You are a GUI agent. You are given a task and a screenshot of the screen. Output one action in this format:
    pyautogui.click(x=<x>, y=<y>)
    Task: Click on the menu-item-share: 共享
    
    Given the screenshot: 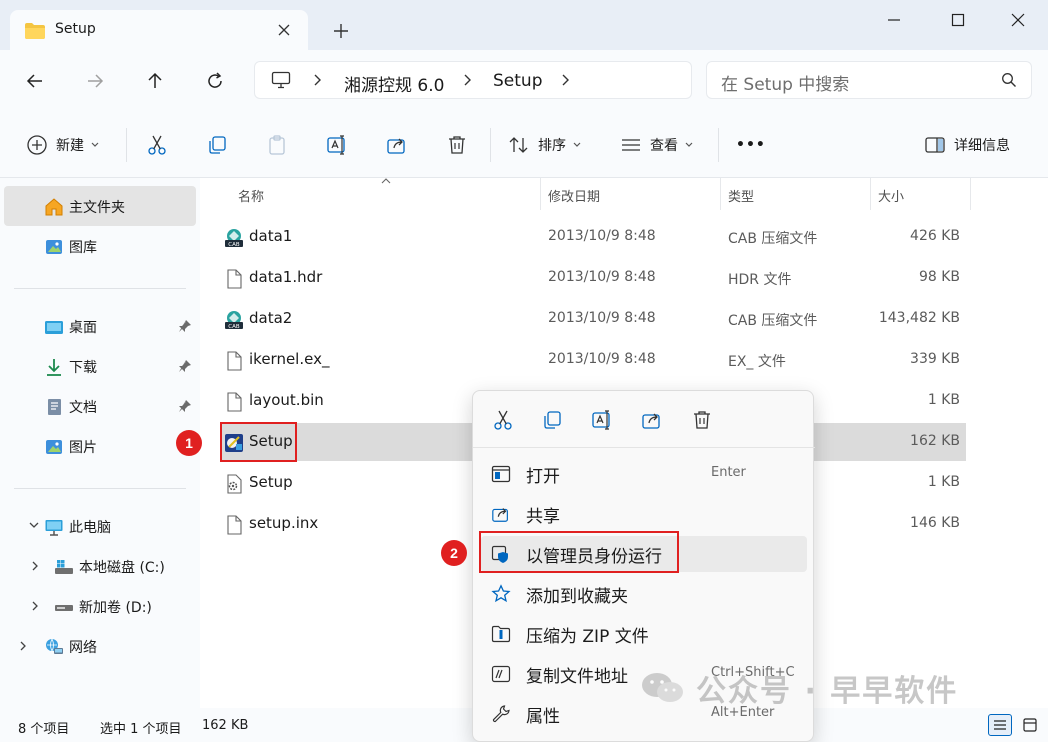 What is the action you would take?
    pyautogui.click(x=644, y=514)
    